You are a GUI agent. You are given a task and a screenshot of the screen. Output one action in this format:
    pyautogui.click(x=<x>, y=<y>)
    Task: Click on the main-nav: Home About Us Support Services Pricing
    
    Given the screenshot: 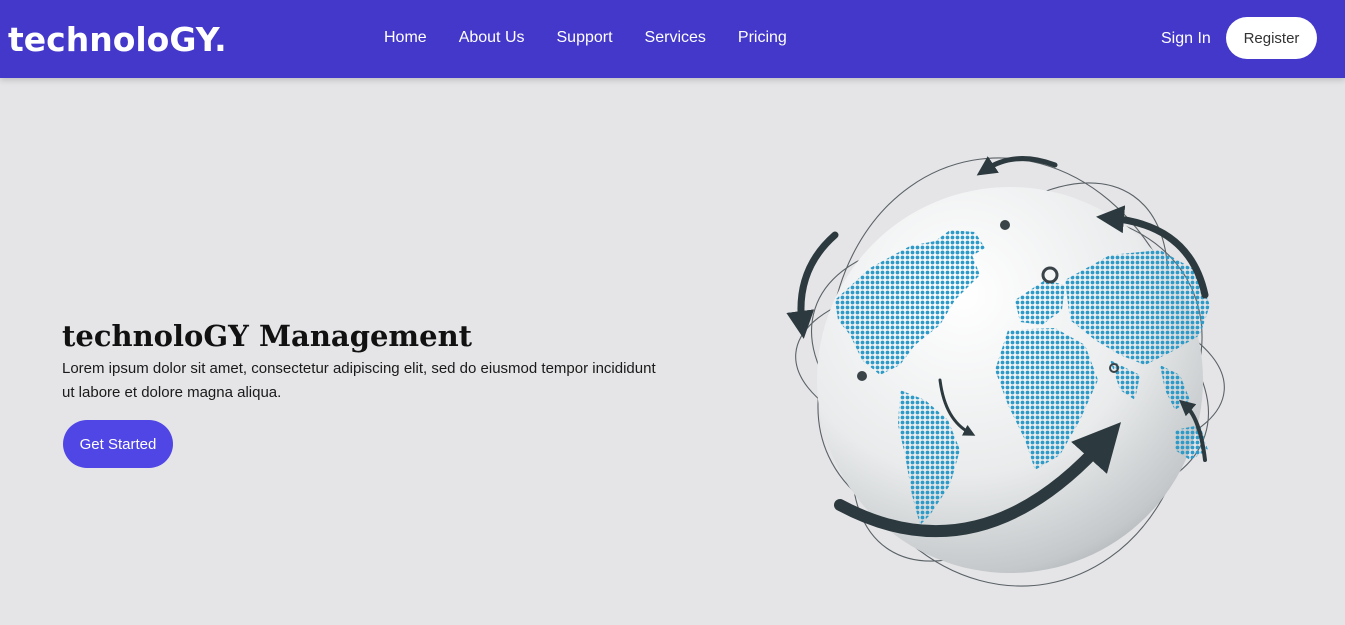 What is the action you would take?
    pyautogui.click(x=601, y=38)
    